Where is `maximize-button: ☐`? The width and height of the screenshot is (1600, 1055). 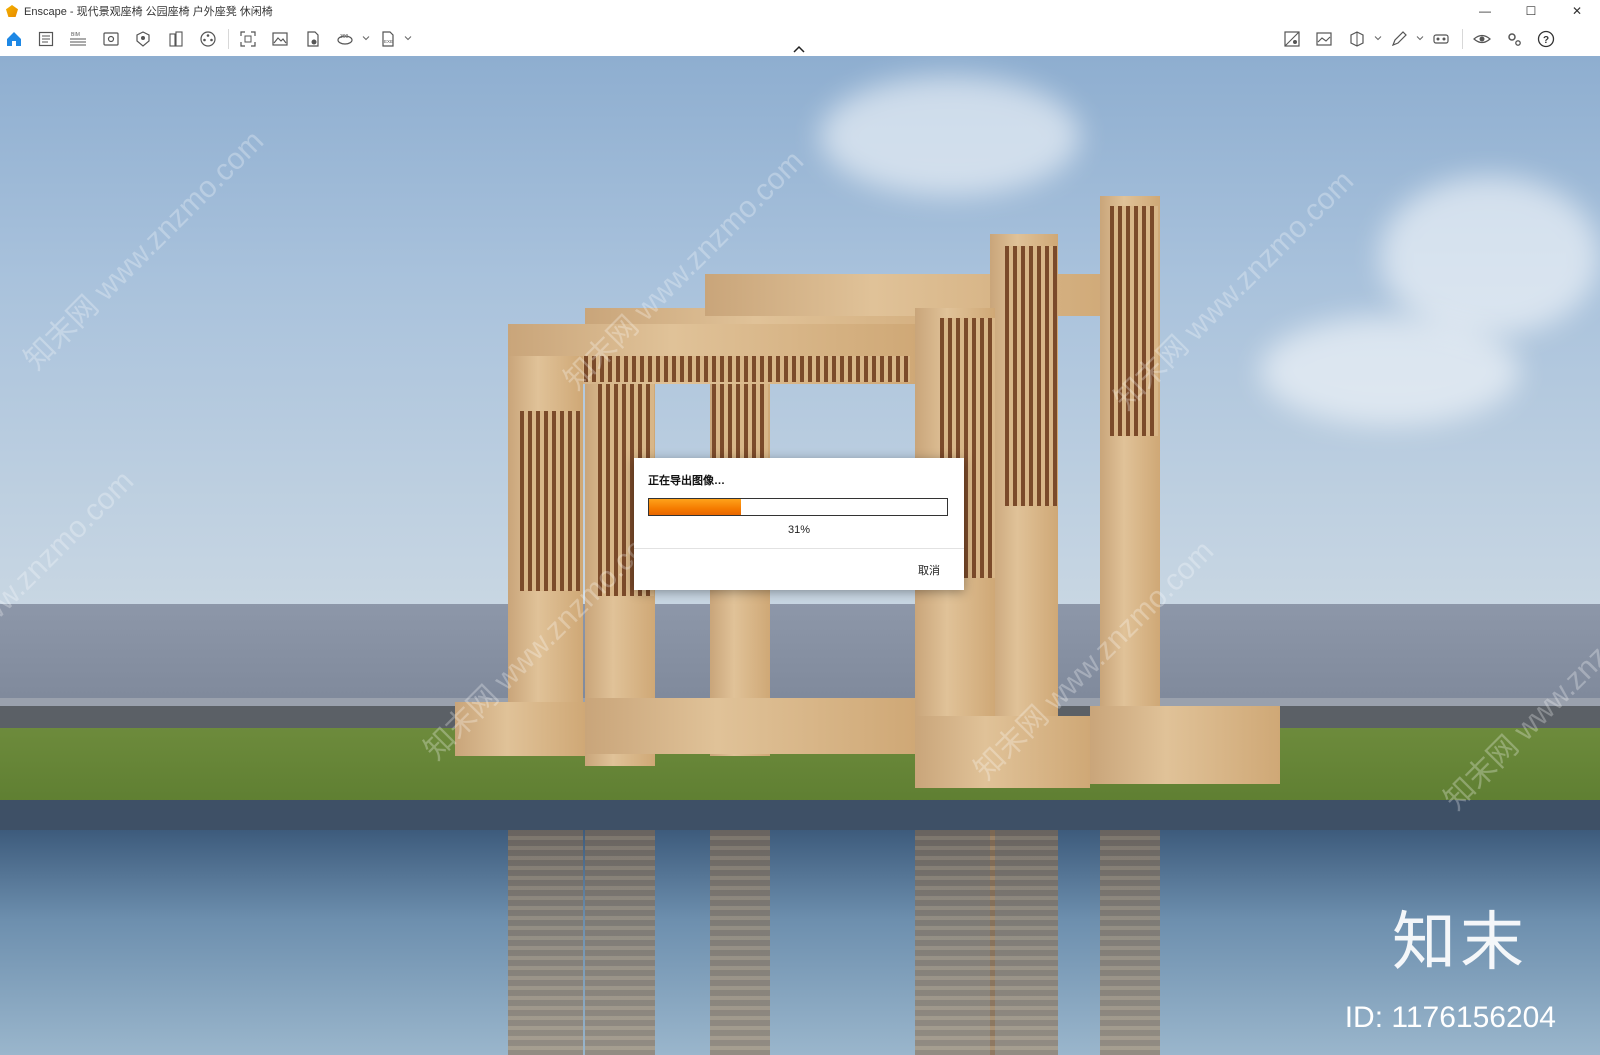 maximize-button: ☐ is located at coordinates (1531, 11).